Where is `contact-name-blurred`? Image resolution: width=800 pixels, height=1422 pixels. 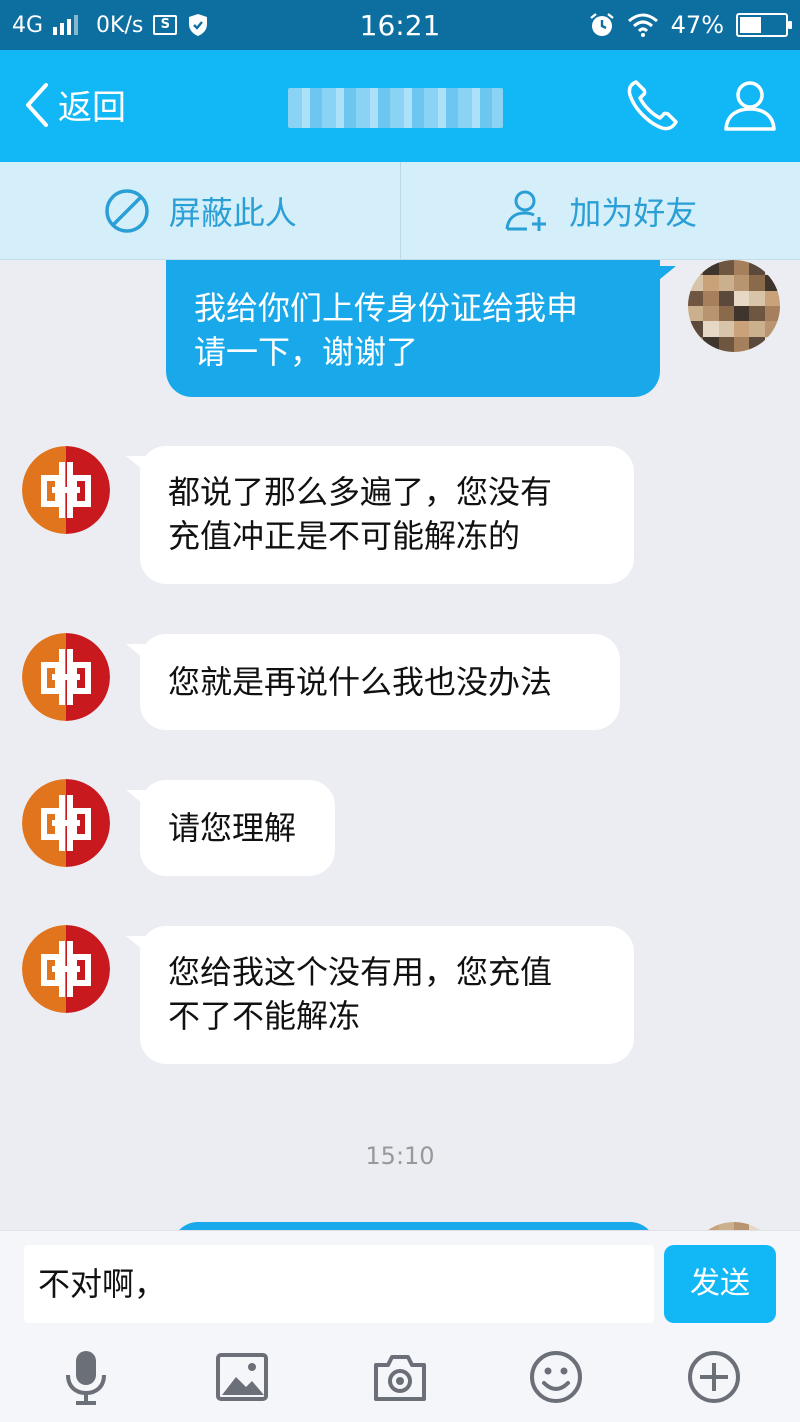 contact-name-blurred is located at coordinates (395, 108).